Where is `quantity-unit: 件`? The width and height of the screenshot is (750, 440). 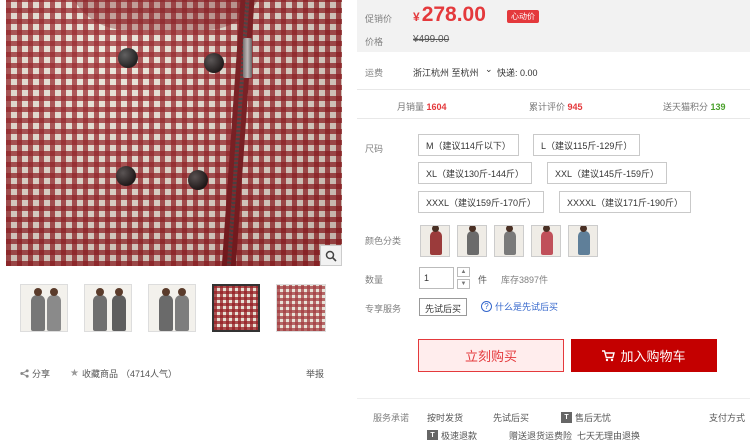
quantity-unit: 件 is located at coordinates (483, 280).